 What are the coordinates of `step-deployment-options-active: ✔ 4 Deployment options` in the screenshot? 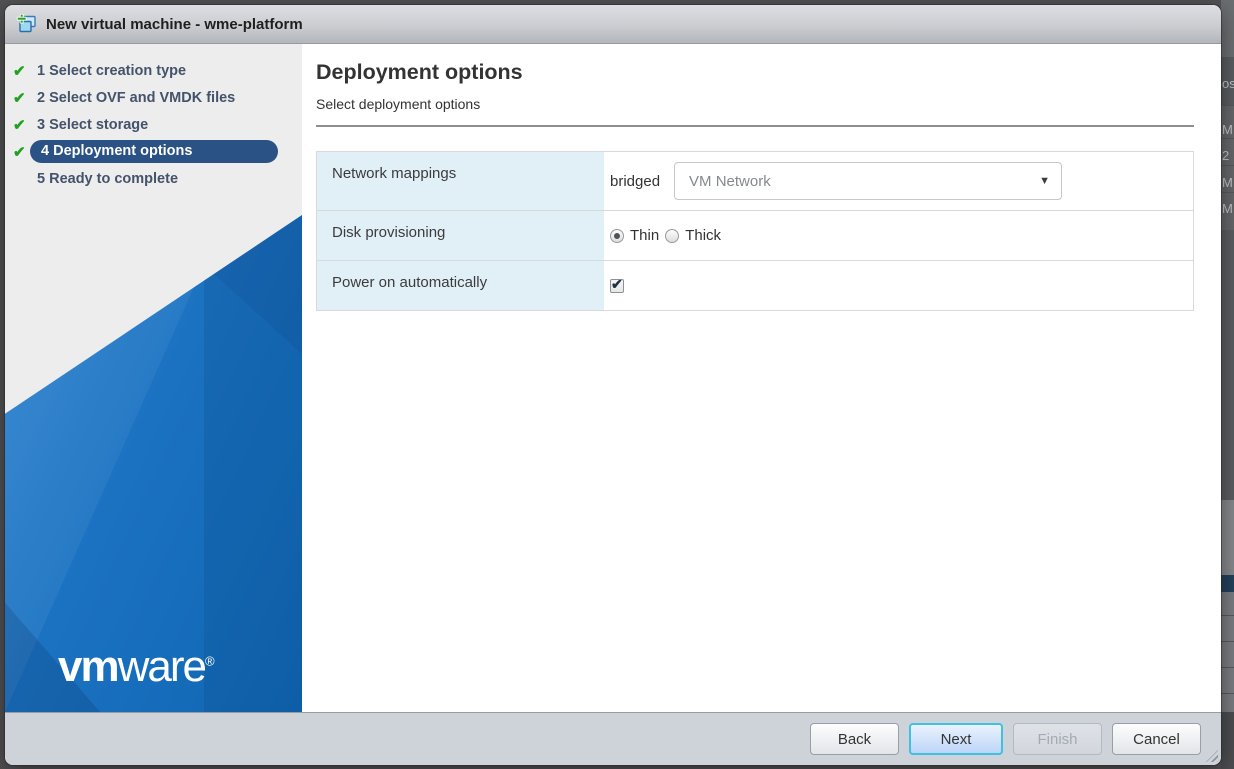 It's located at (153, 151).